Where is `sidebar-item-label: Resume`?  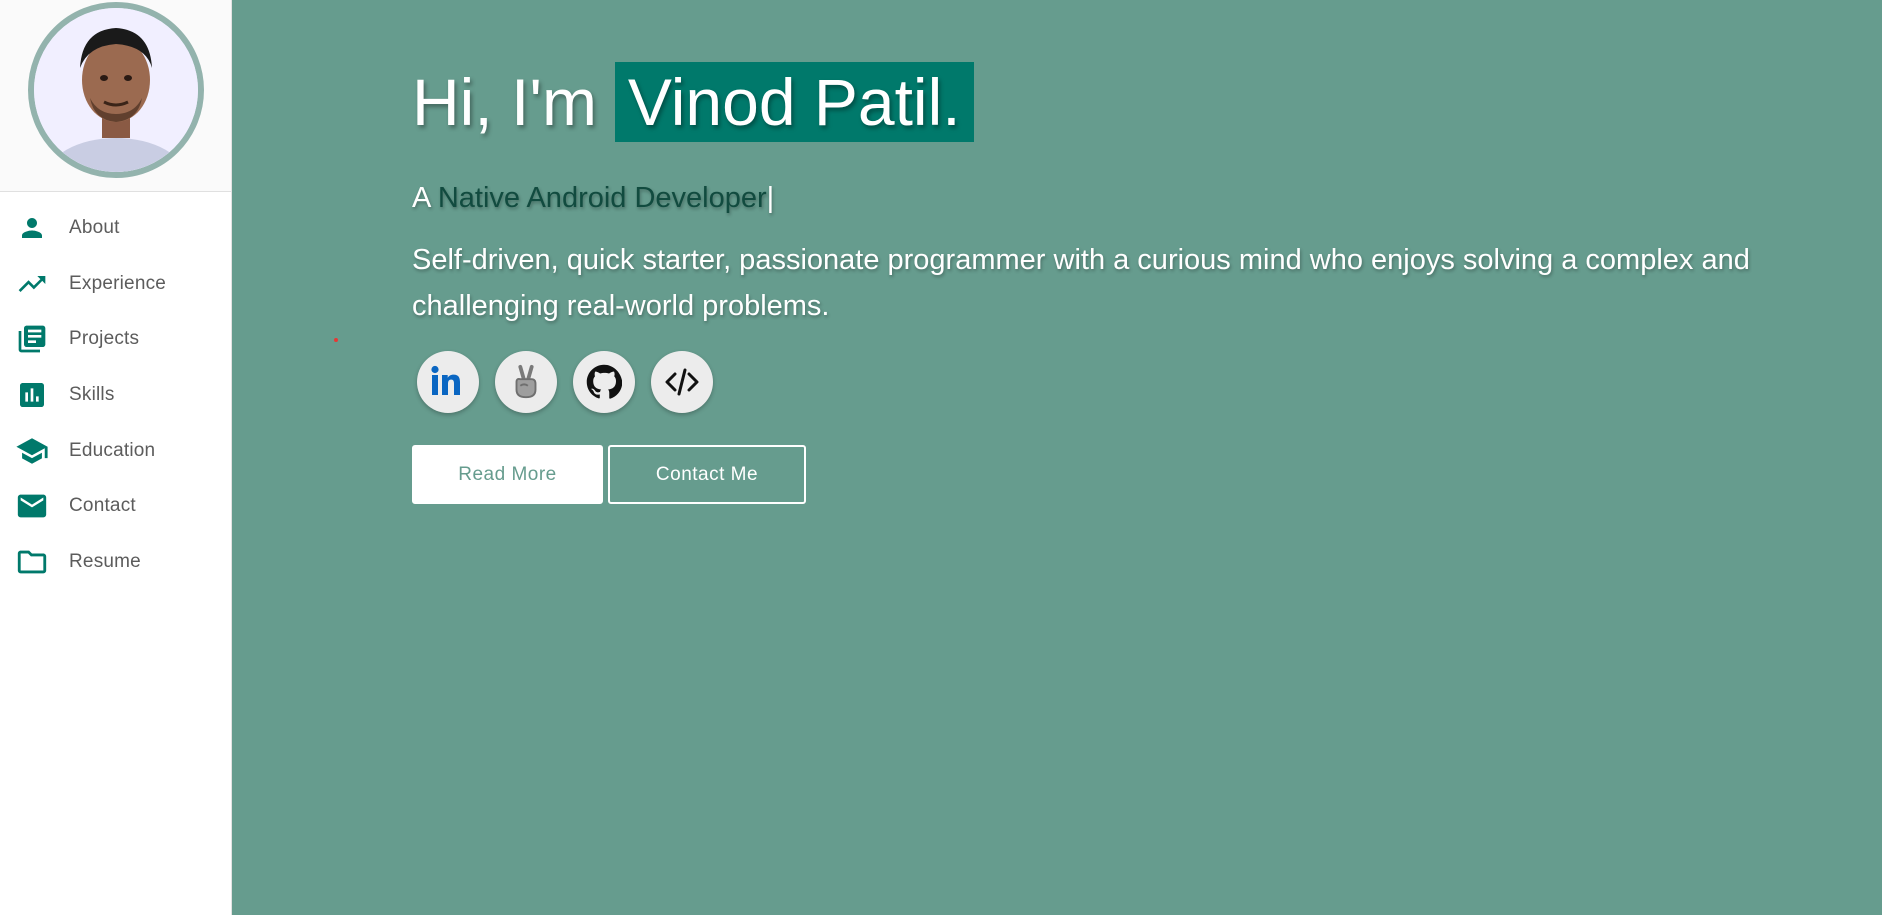
sidebar-item-label: Resume is located at coordinates (105, 561).